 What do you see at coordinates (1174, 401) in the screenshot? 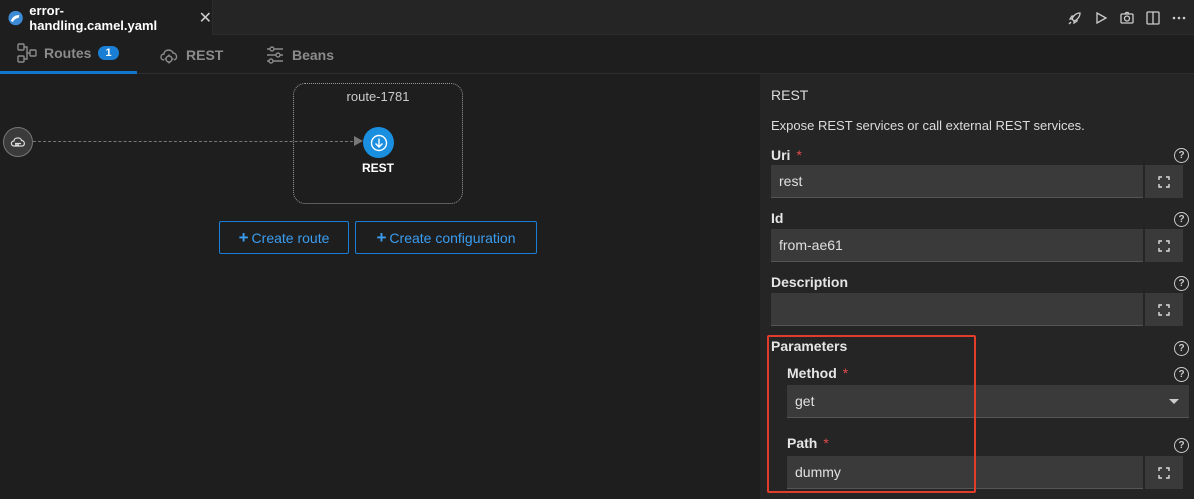
I see `chevron-down-icon` at bounding box center [1174, 401].